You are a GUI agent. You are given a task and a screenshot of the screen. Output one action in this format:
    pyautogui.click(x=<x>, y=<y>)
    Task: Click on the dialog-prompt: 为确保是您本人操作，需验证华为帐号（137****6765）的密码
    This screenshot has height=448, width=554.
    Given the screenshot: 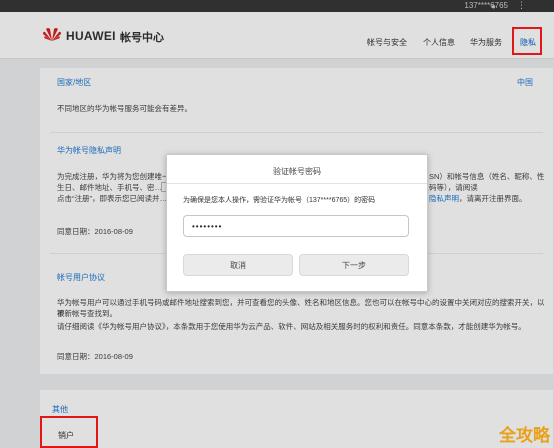 What is the action you would take?
    pyautogui.click(x=279, y=200)
    